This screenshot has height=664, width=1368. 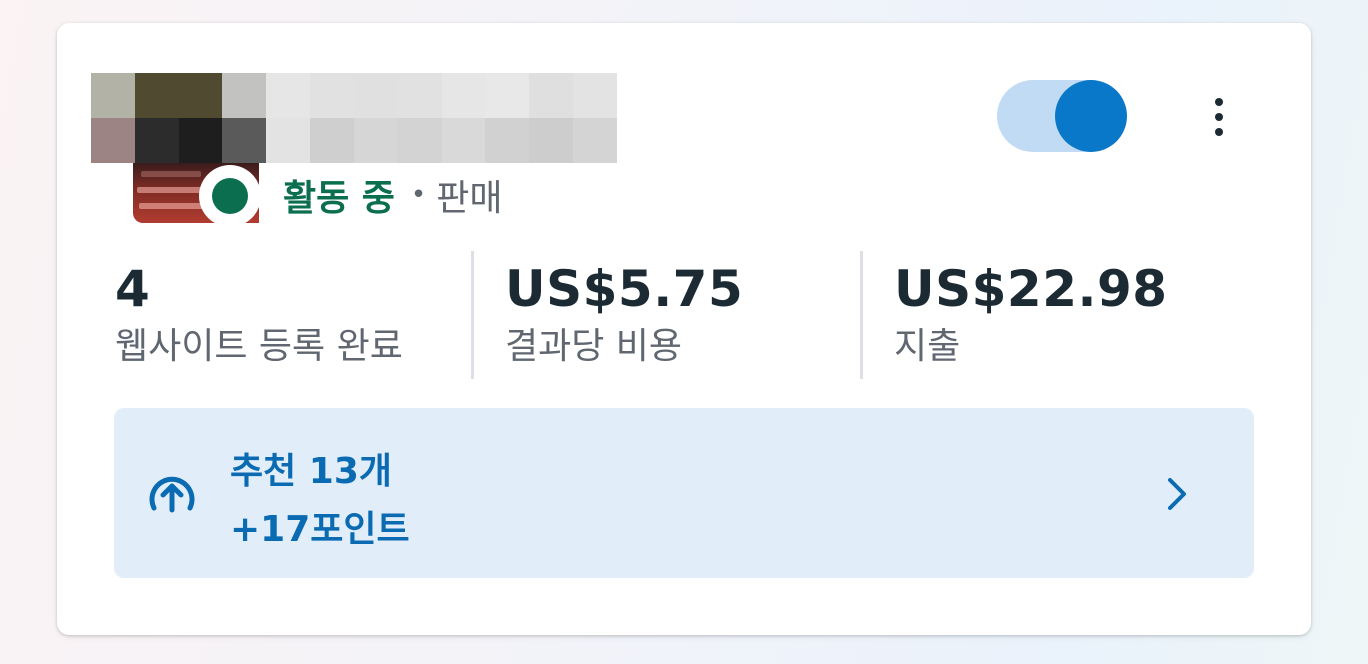 I want to click on metric-cost-per-result: US$5.75 결과당 비용, so click(x=624, y=315).